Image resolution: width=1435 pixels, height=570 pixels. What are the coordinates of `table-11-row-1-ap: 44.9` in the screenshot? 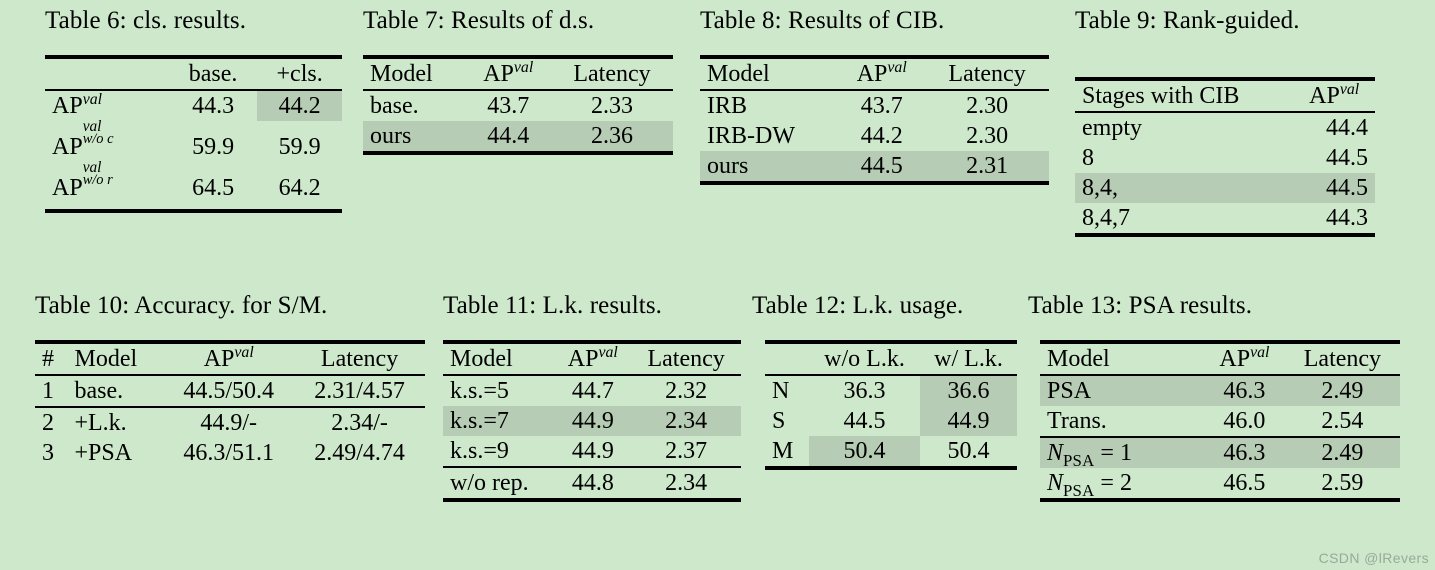 It's located at (593, 421).